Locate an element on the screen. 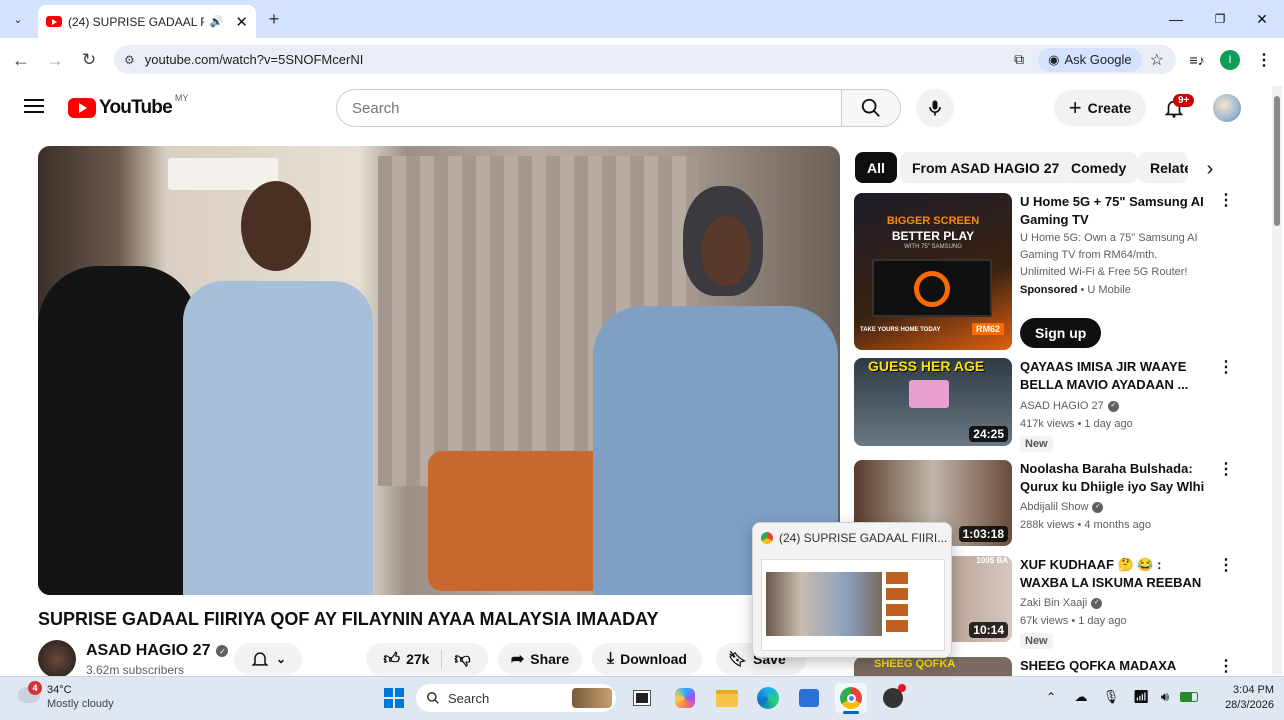 This screenshot has height=720, width=1284. create-button: + Create is located at coordinates (1100, 108).